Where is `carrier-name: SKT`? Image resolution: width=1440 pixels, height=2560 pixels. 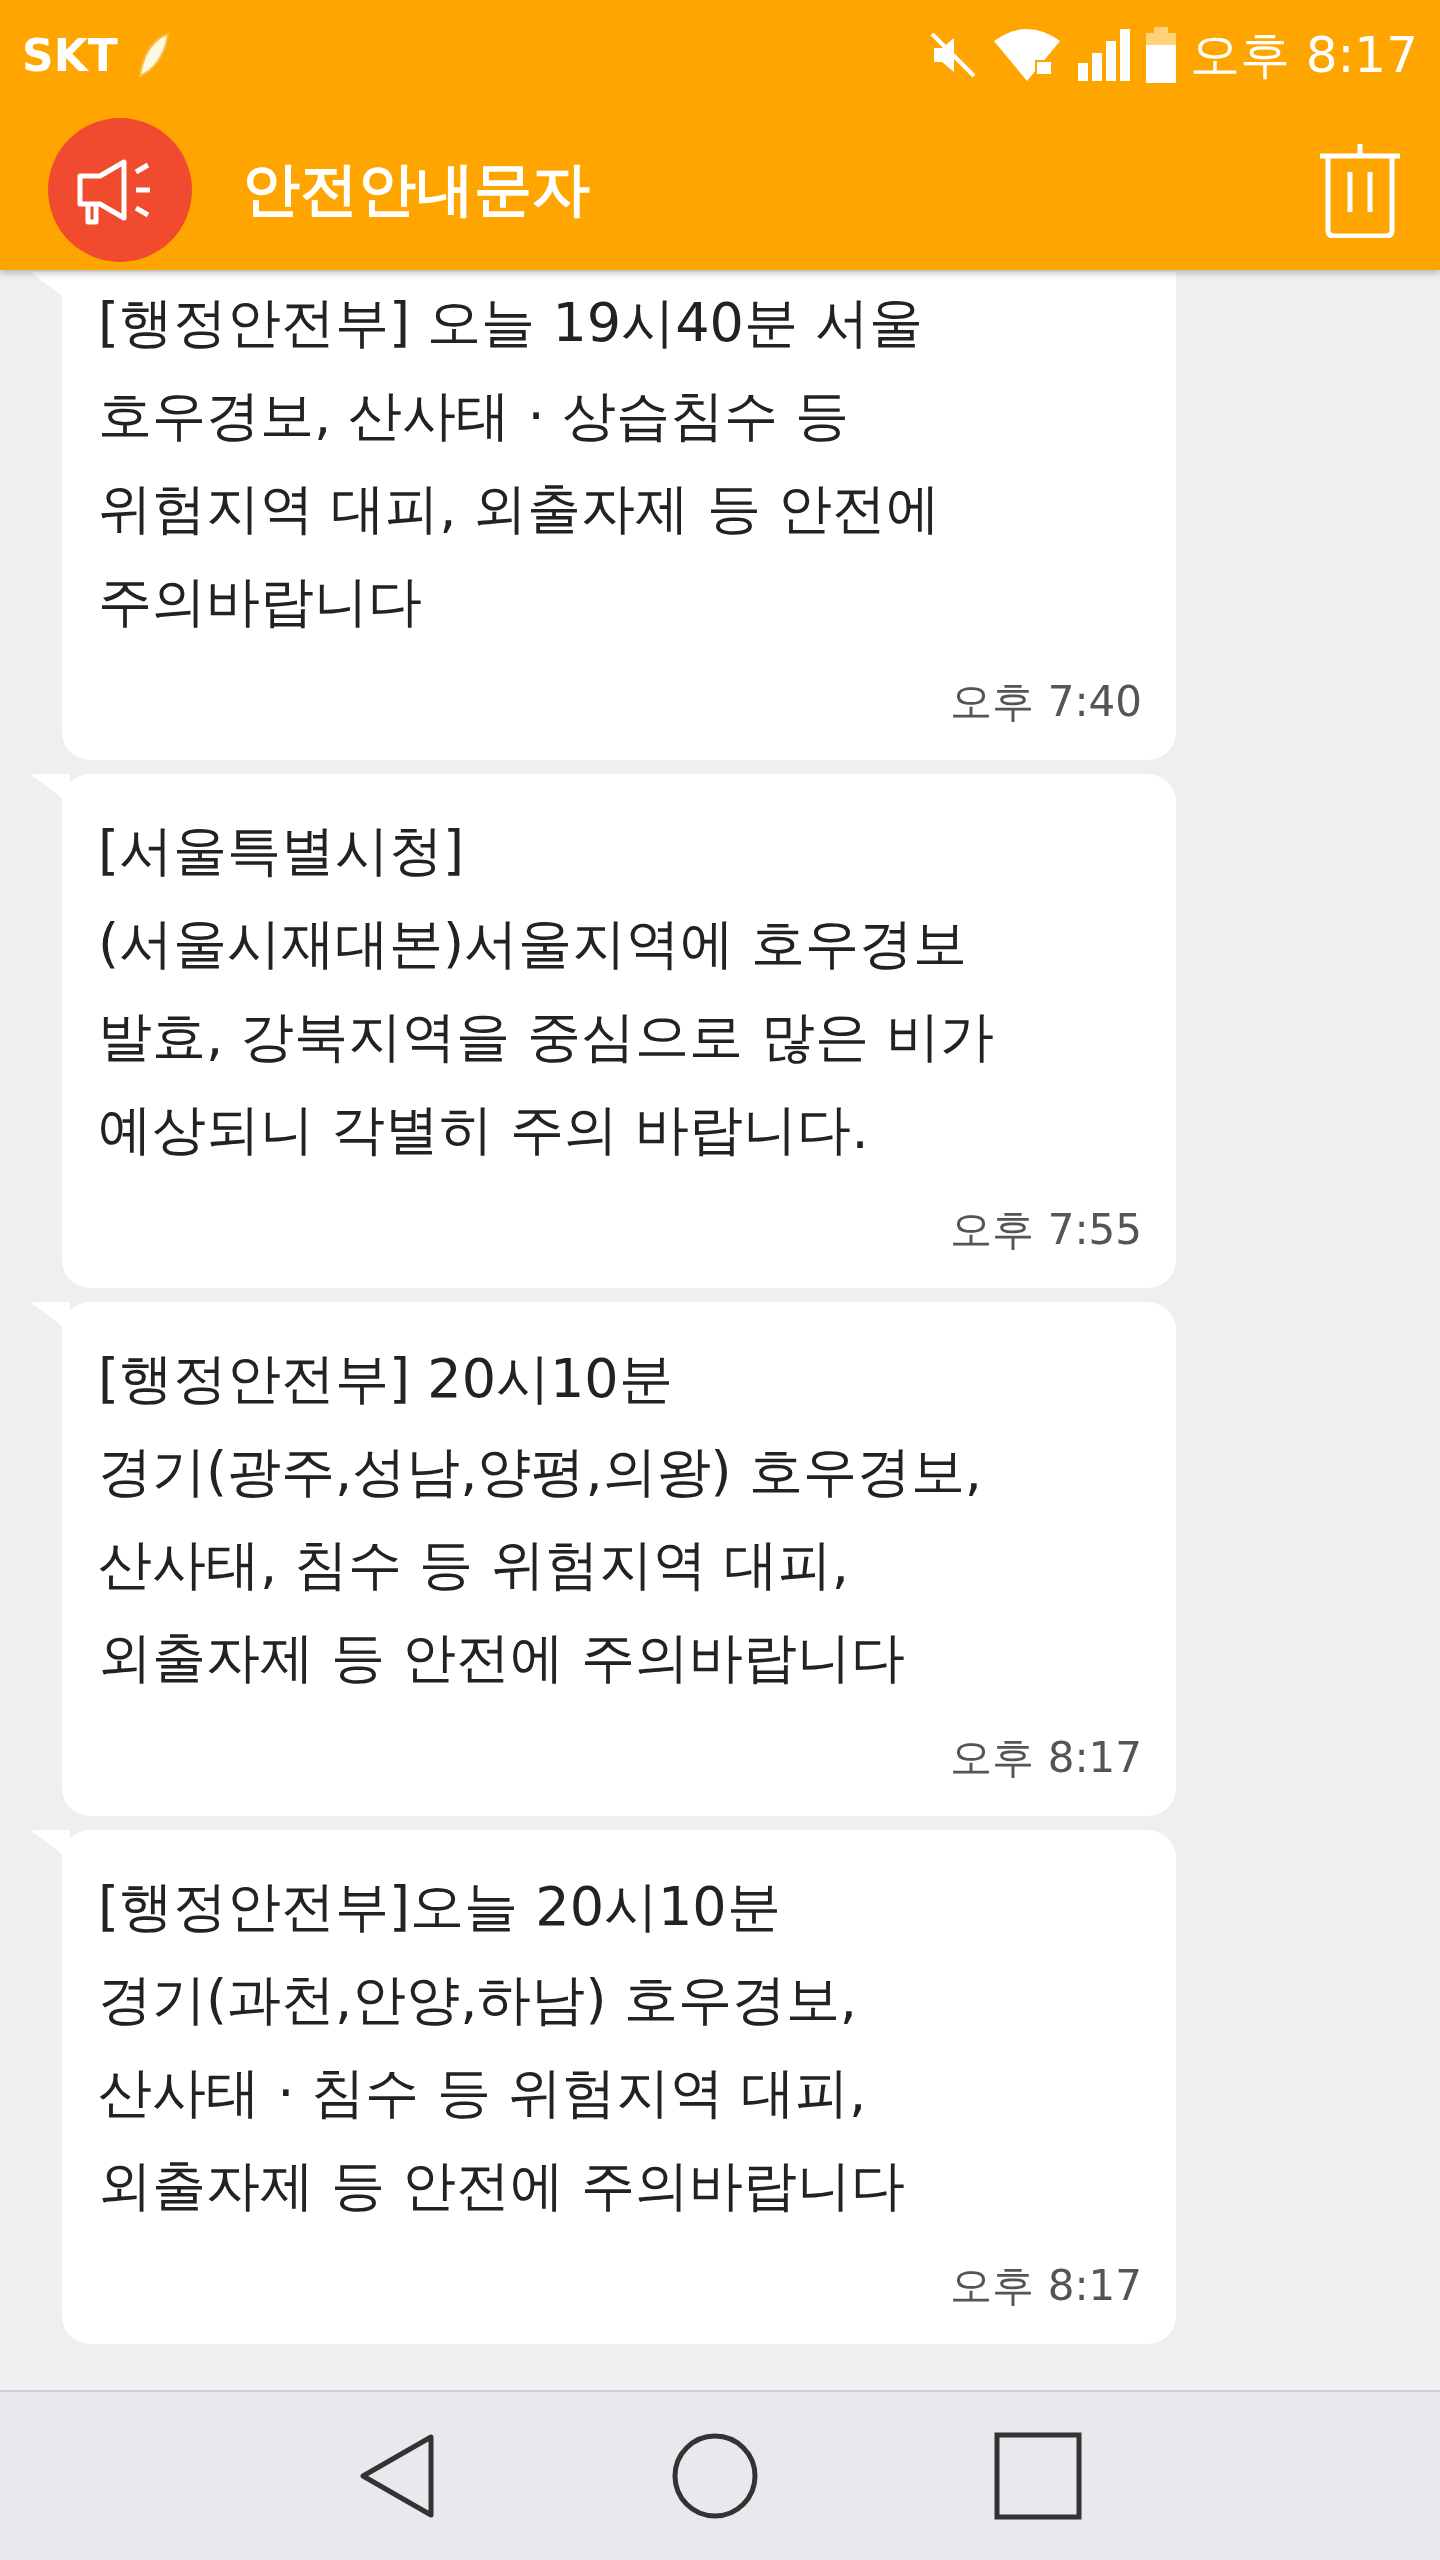
carrier-name: SKT is located at coordinates (70, 55).